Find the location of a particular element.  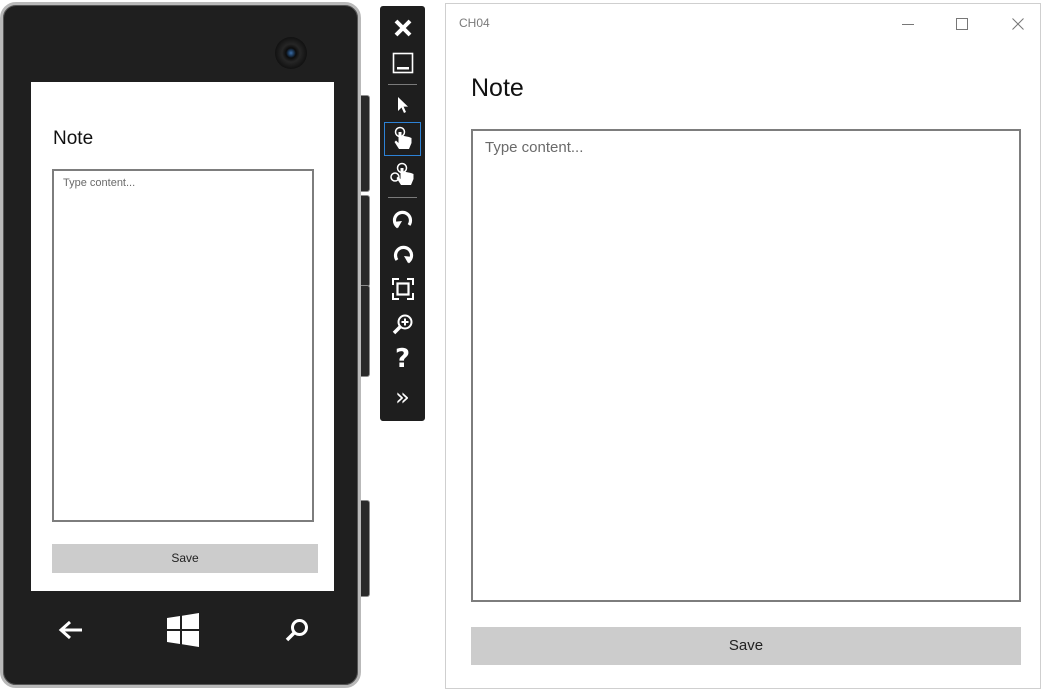

start-button is located at coordinates (183, 630).